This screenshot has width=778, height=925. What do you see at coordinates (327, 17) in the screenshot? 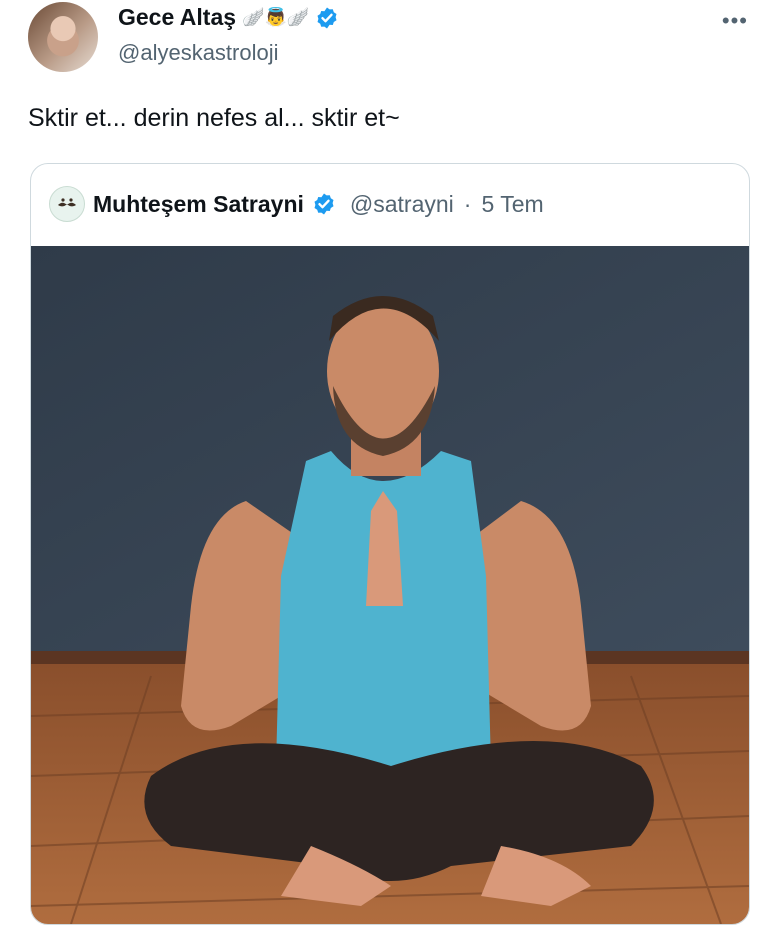
I see `verified-badge-icon` at bounding box center [327, 17].